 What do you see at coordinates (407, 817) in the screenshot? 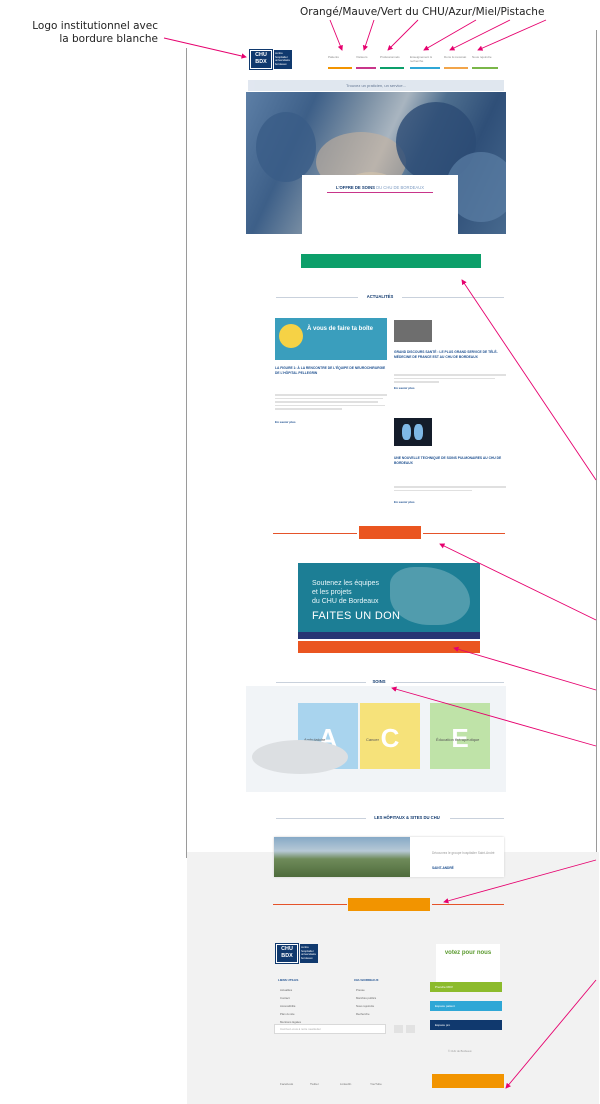
I see `hospitals-section-title: LES HÔPITAUX & SITES DU CHU` at bounding box center [407, 817].